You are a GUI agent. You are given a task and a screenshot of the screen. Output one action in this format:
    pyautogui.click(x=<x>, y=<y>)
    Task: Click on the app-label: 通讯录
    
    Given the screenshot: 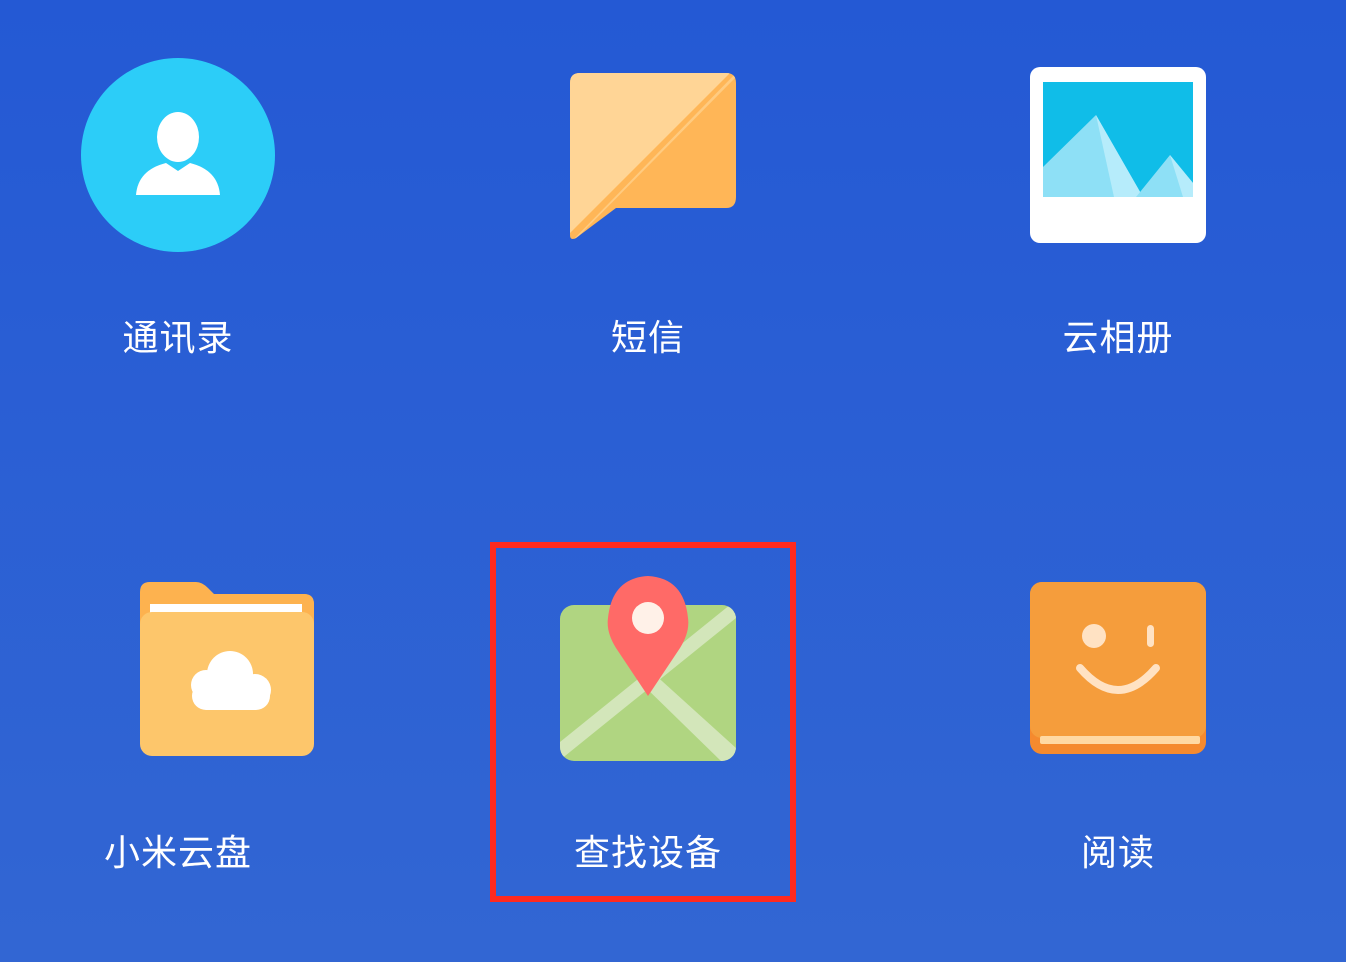 What is the action you would take?
    pyautogui.click(x=178, y=338)
    